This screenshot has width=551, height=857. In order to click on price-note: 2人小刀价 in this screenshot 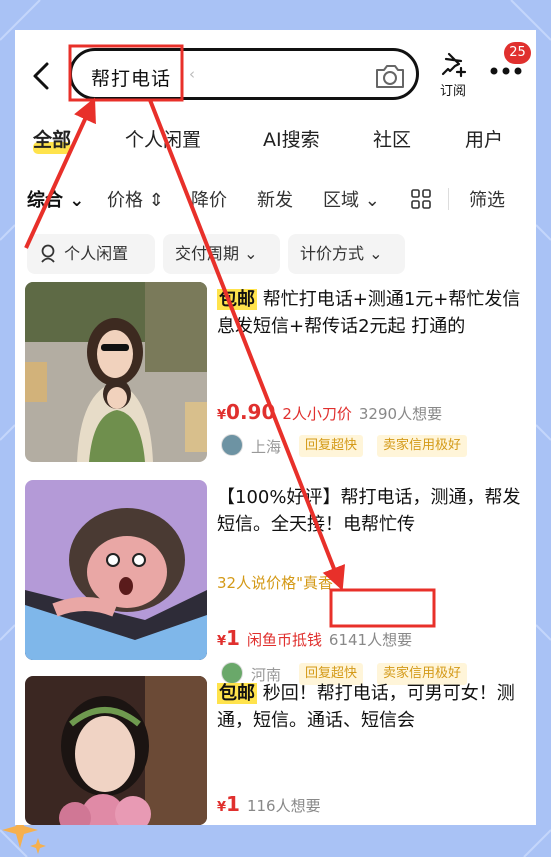, I will do `click(317, 414)`.